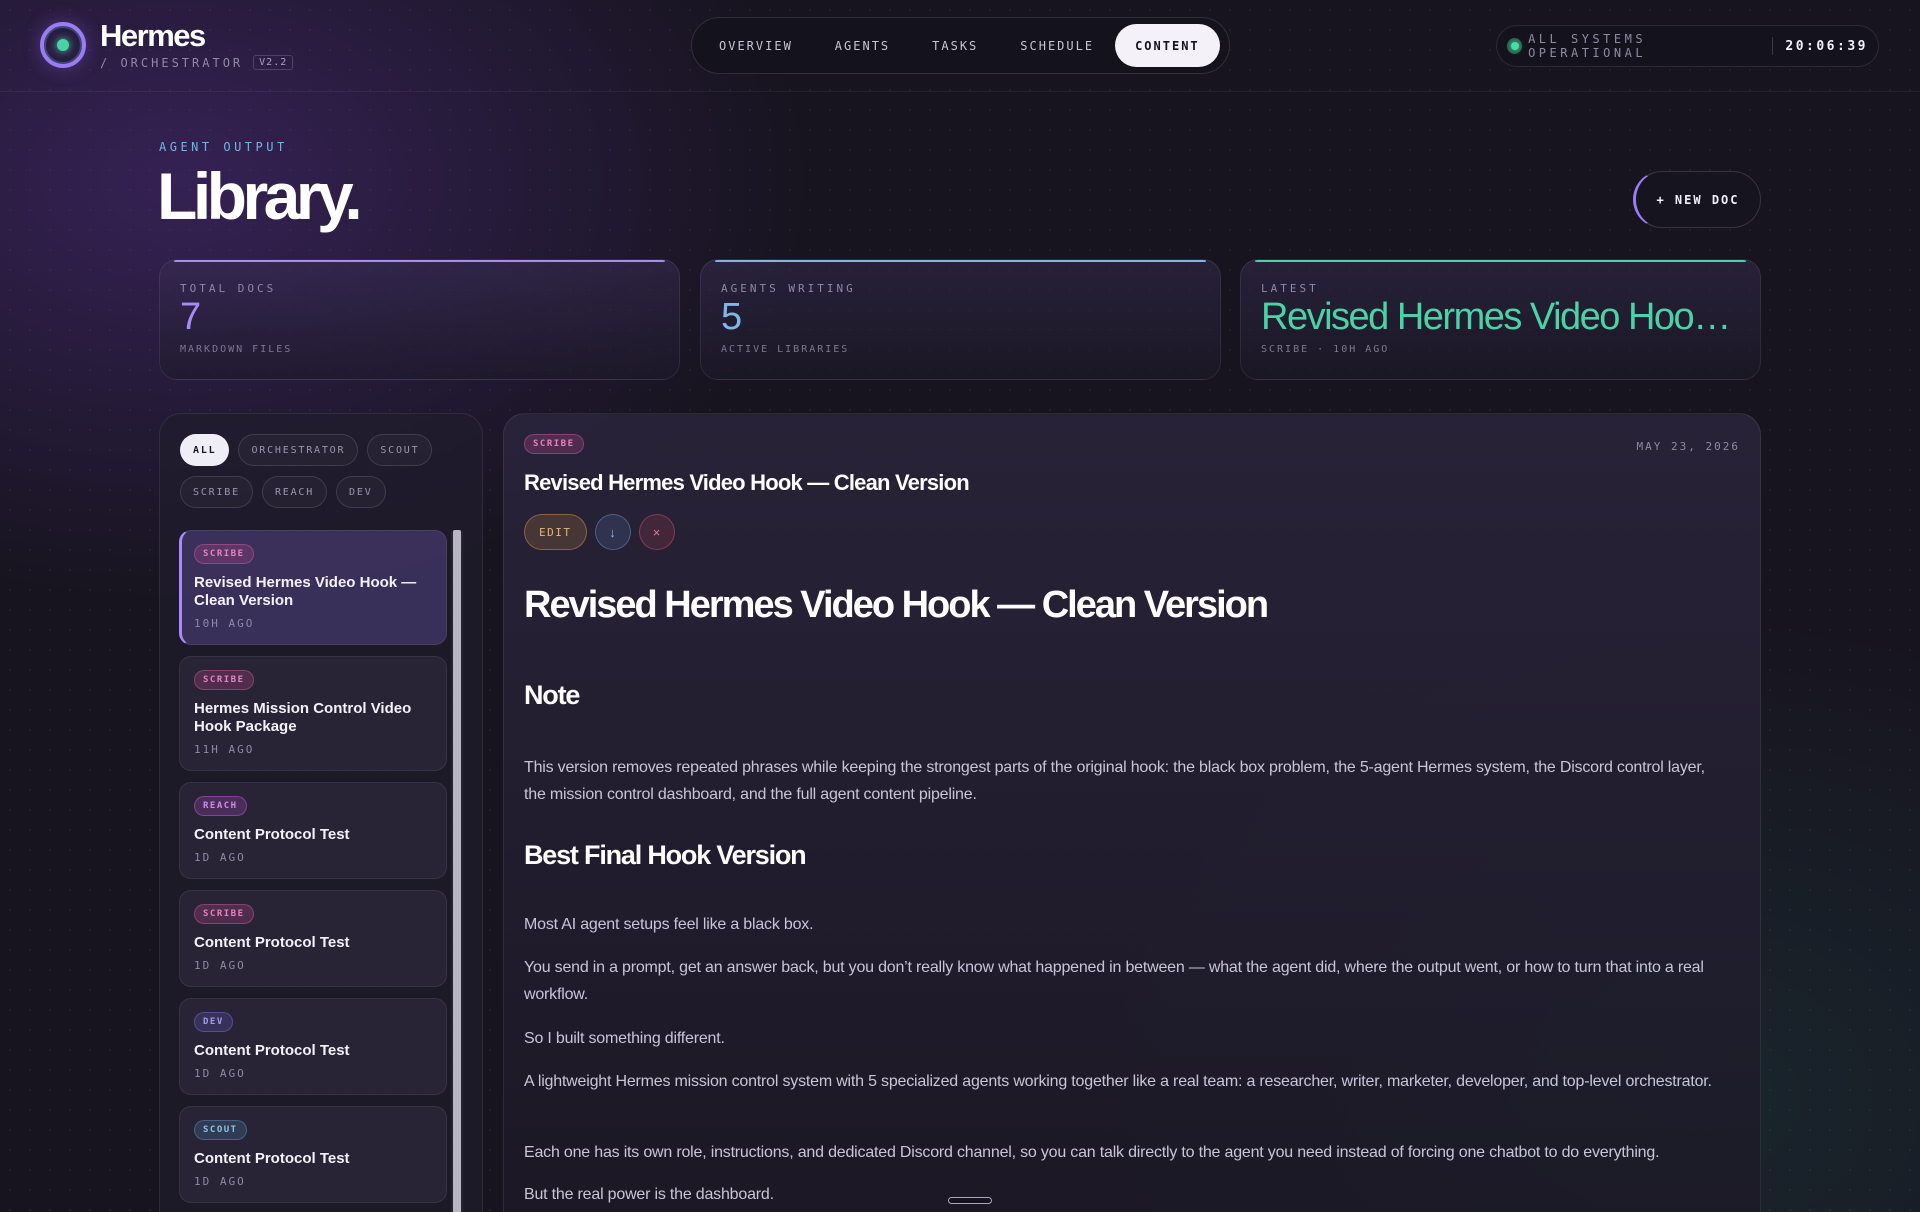 This screenshot has width=1920, height=1212. I want to click on filter-scribe: SCRIBE, so click(216, 492).